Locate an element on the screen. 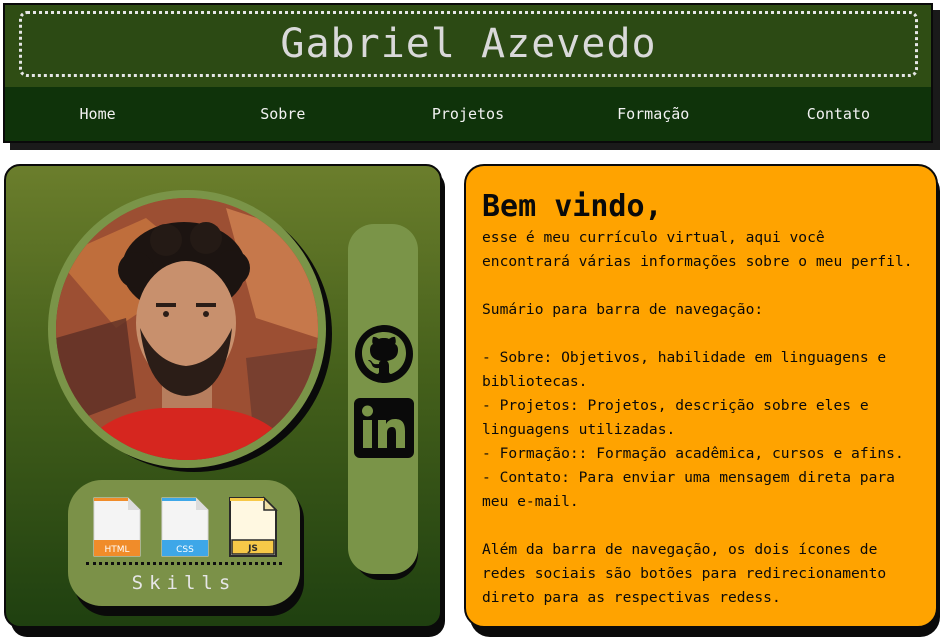  main-nav: Home Sobre Projetos Formação Contato is located at coordinates (468, 114).